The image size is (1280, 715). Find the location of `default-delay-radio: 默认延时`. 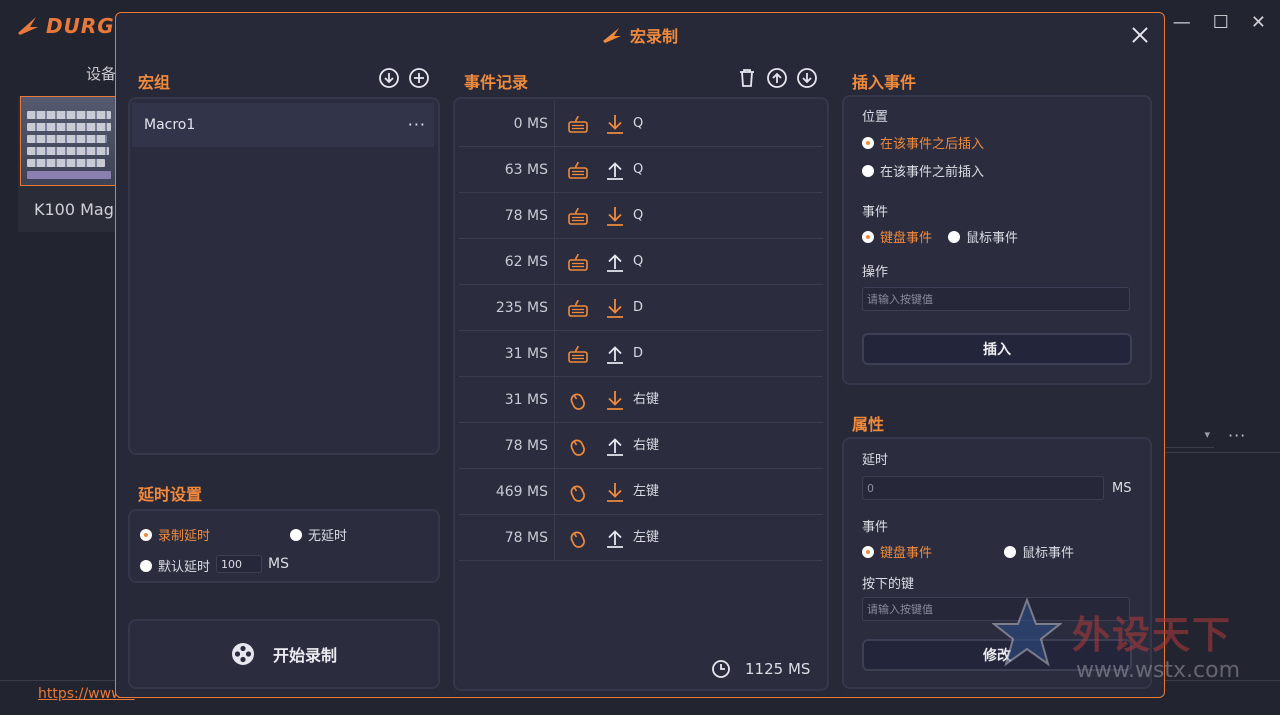

default-delay-radio: 默认延时 is located at coordinates (175, 565).